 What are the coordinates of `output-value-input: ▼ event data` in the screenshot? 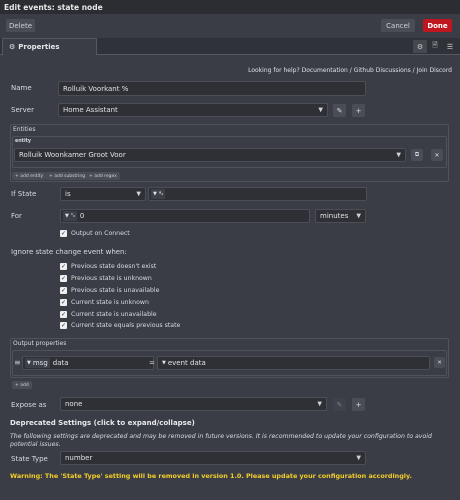 It's located at (293, 363).